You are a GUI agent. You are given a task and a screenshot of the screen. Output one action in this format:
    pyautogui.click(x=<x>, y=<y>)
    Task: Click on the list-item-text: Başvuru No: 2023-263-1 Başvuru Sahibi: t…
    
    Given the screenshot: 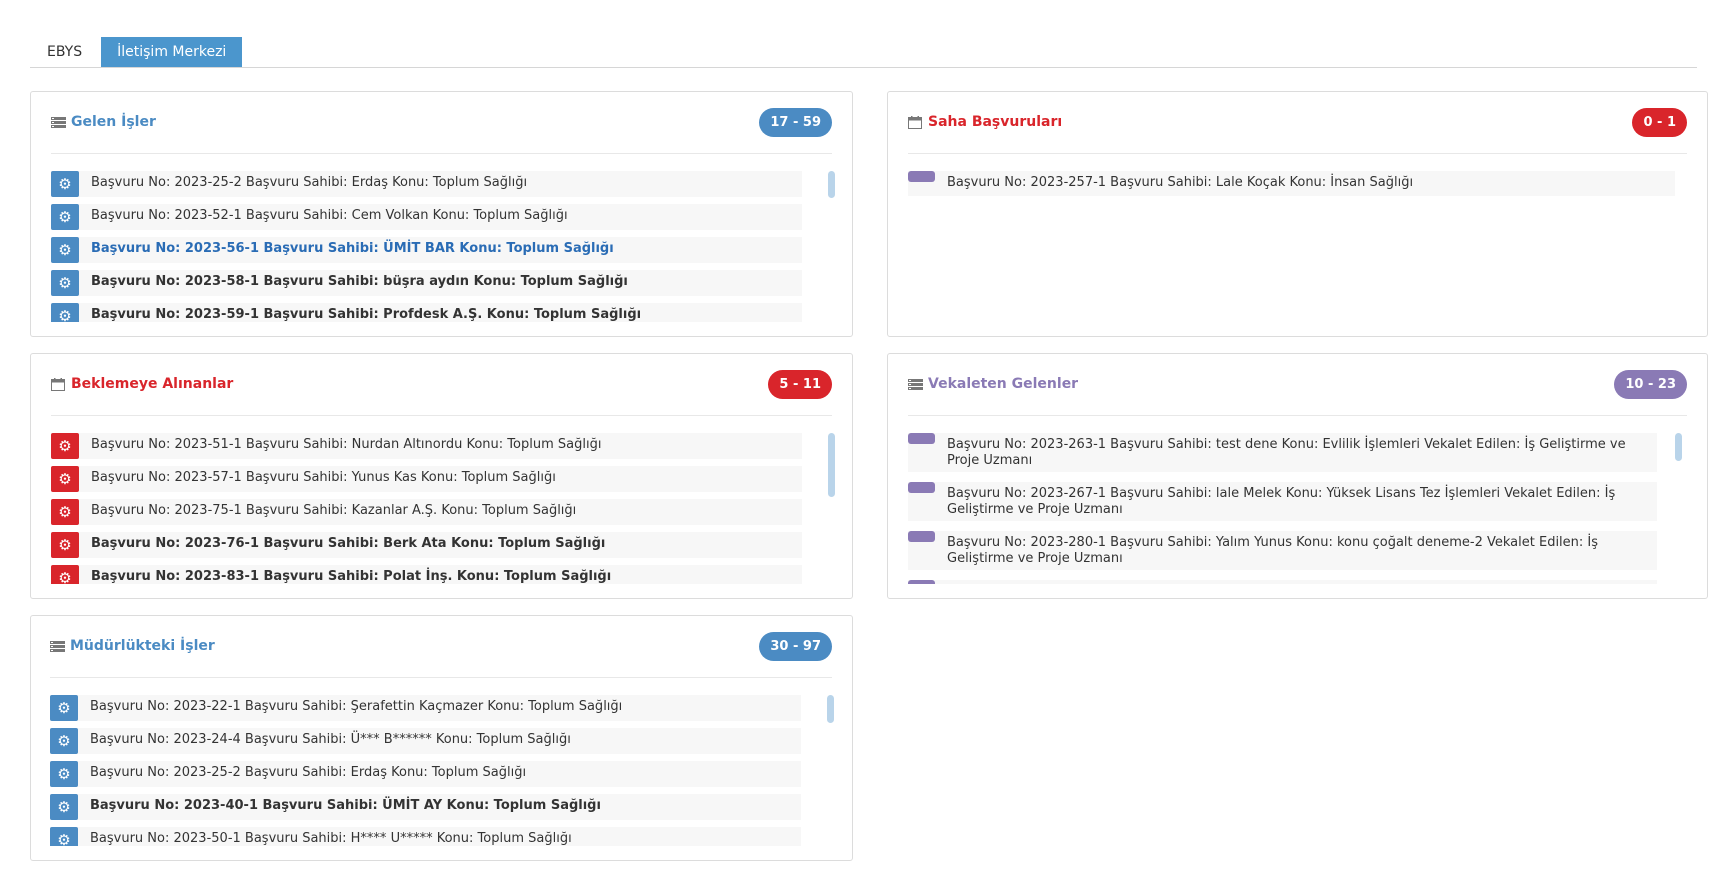 What is the action you would take?
    pyautogui.click(x=1292, y=452)
    